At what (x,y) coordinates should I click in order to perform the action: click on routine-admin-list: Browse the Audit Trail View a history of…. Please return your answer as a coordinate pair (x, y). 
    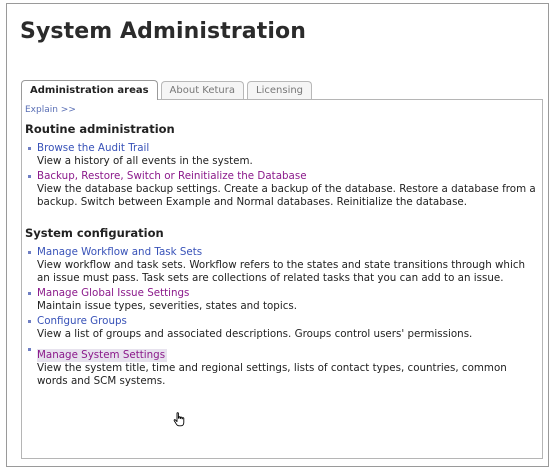
    Looking at the image, I should click on (281, 175).